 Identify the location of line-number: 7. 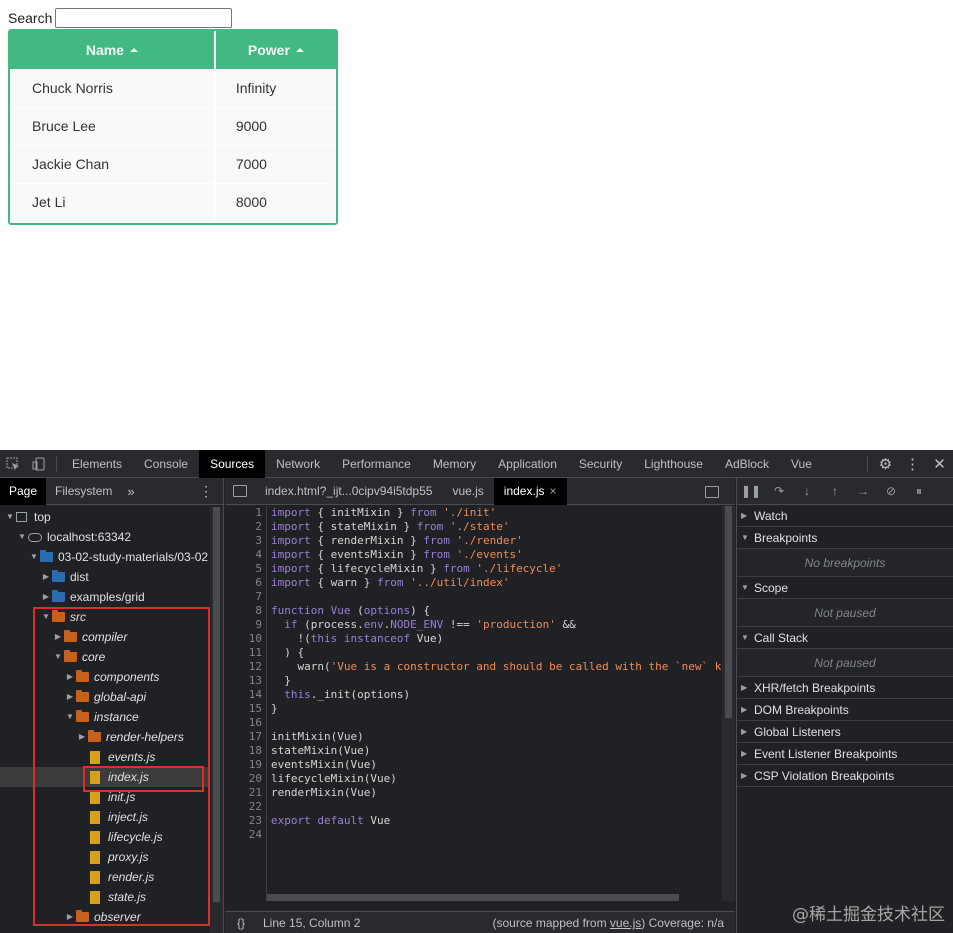
(245, 597).